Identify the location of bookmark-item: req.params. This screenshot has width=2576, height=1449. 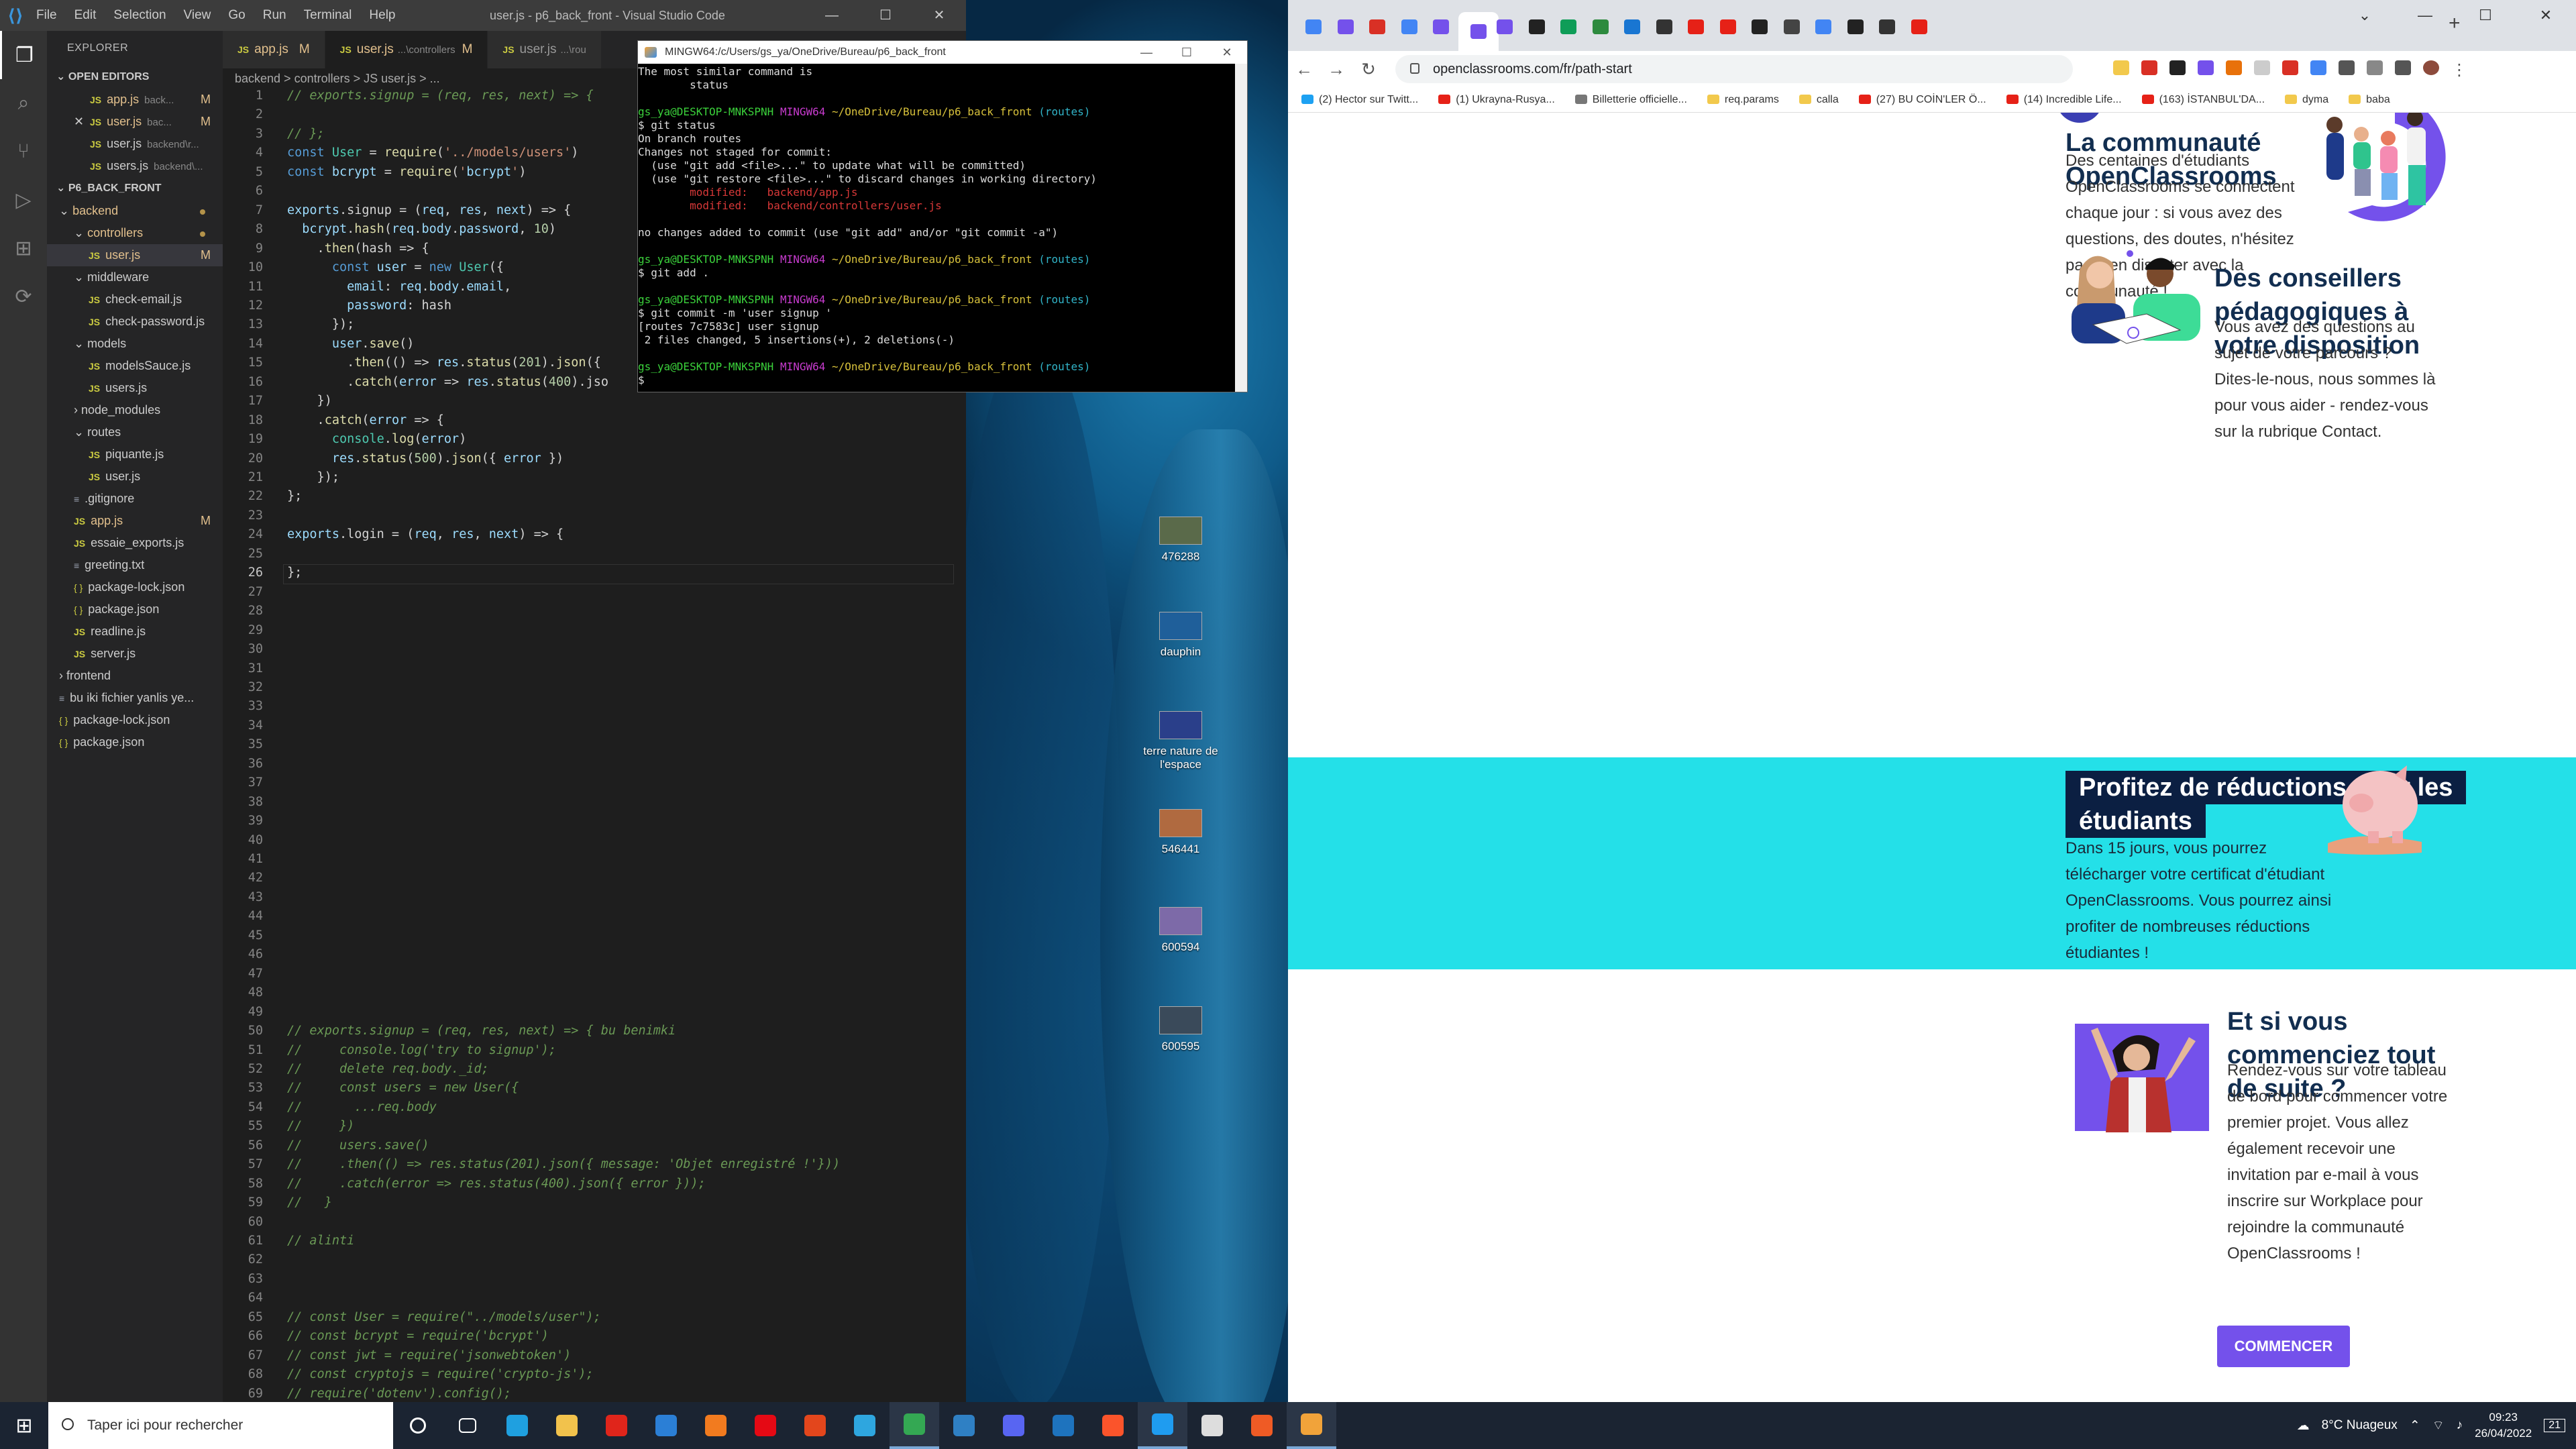
(1743, 100).